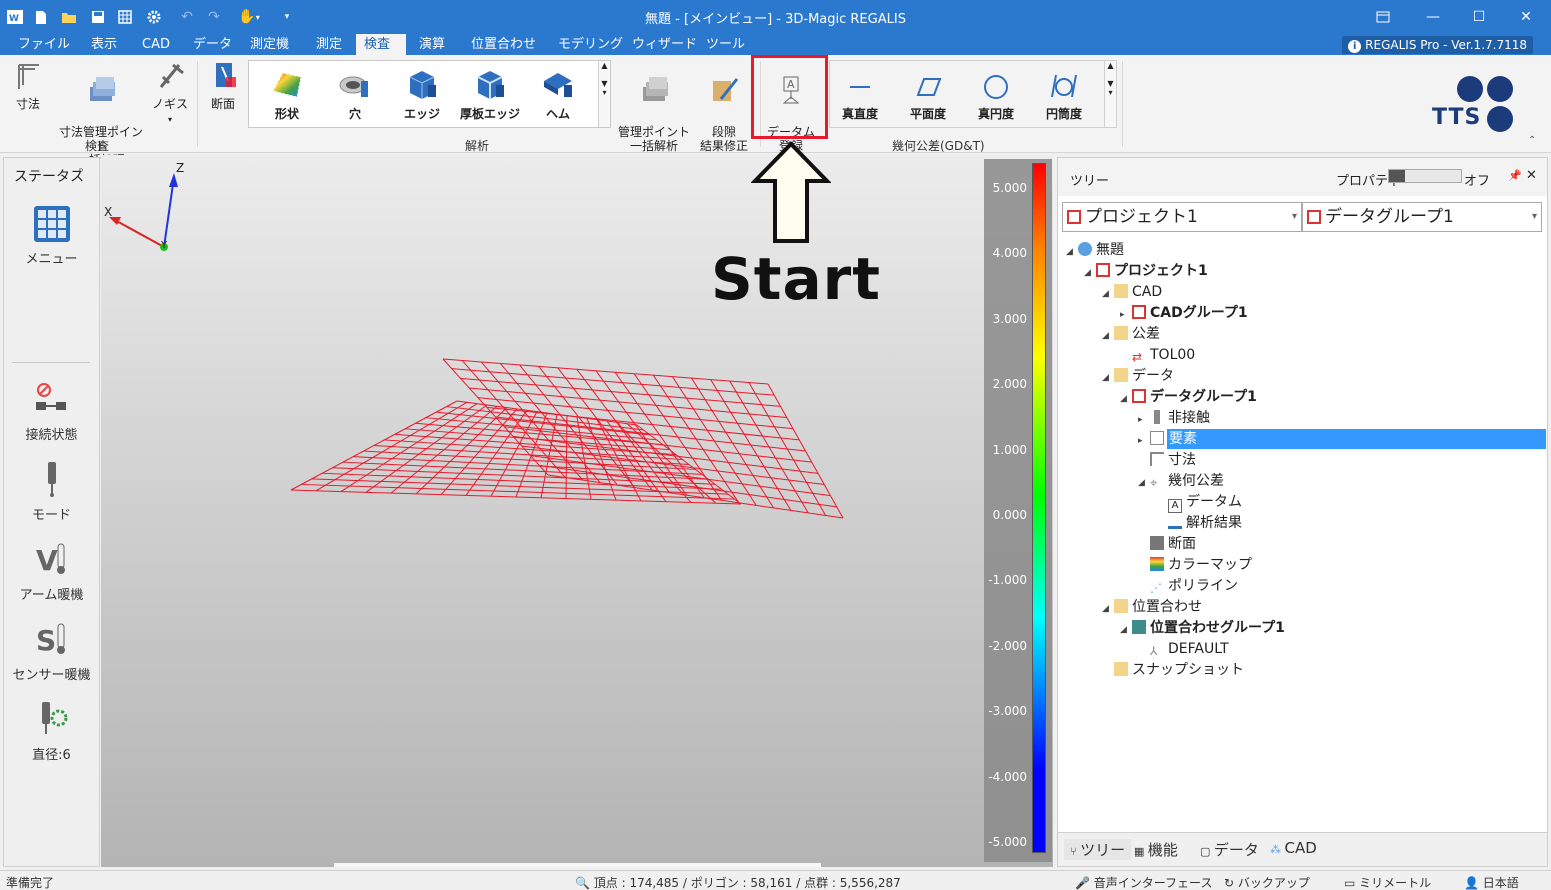 This screenshot has width=1551, height=890. What do you see at coordinates (1121, 669) in the screenshot?
I see `snapshot-folder-icon` at bounding box center [1121, 669].